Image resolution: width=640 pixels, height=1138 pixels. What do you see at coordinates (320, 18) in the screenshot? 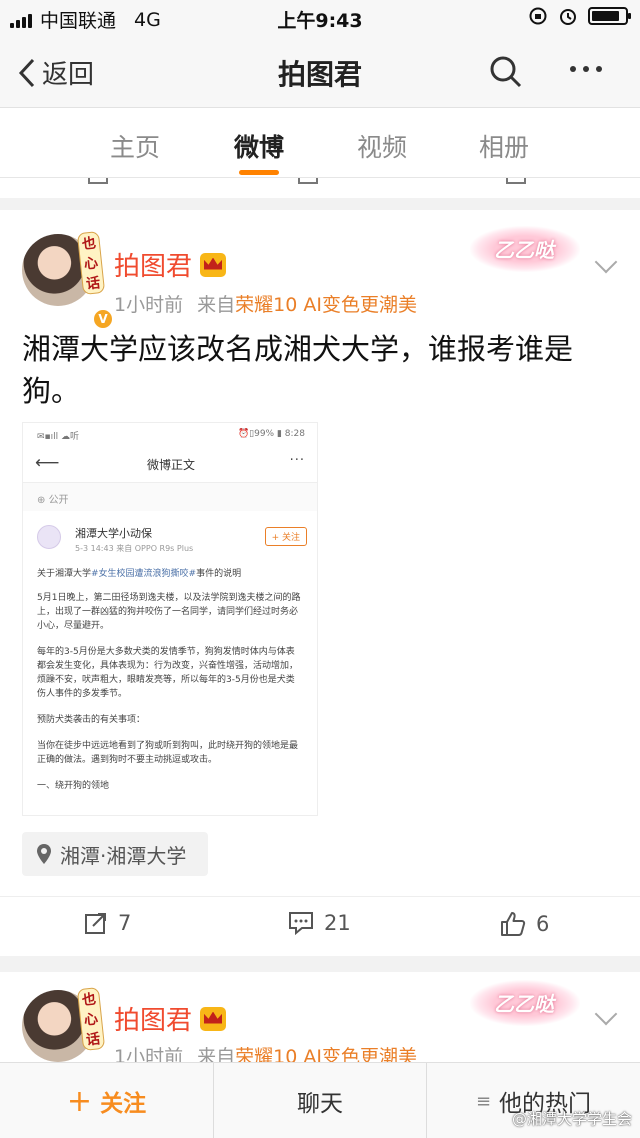
I see `status-bar: 中国联通 4G 上午9:43` at bounding box center [320, 18].